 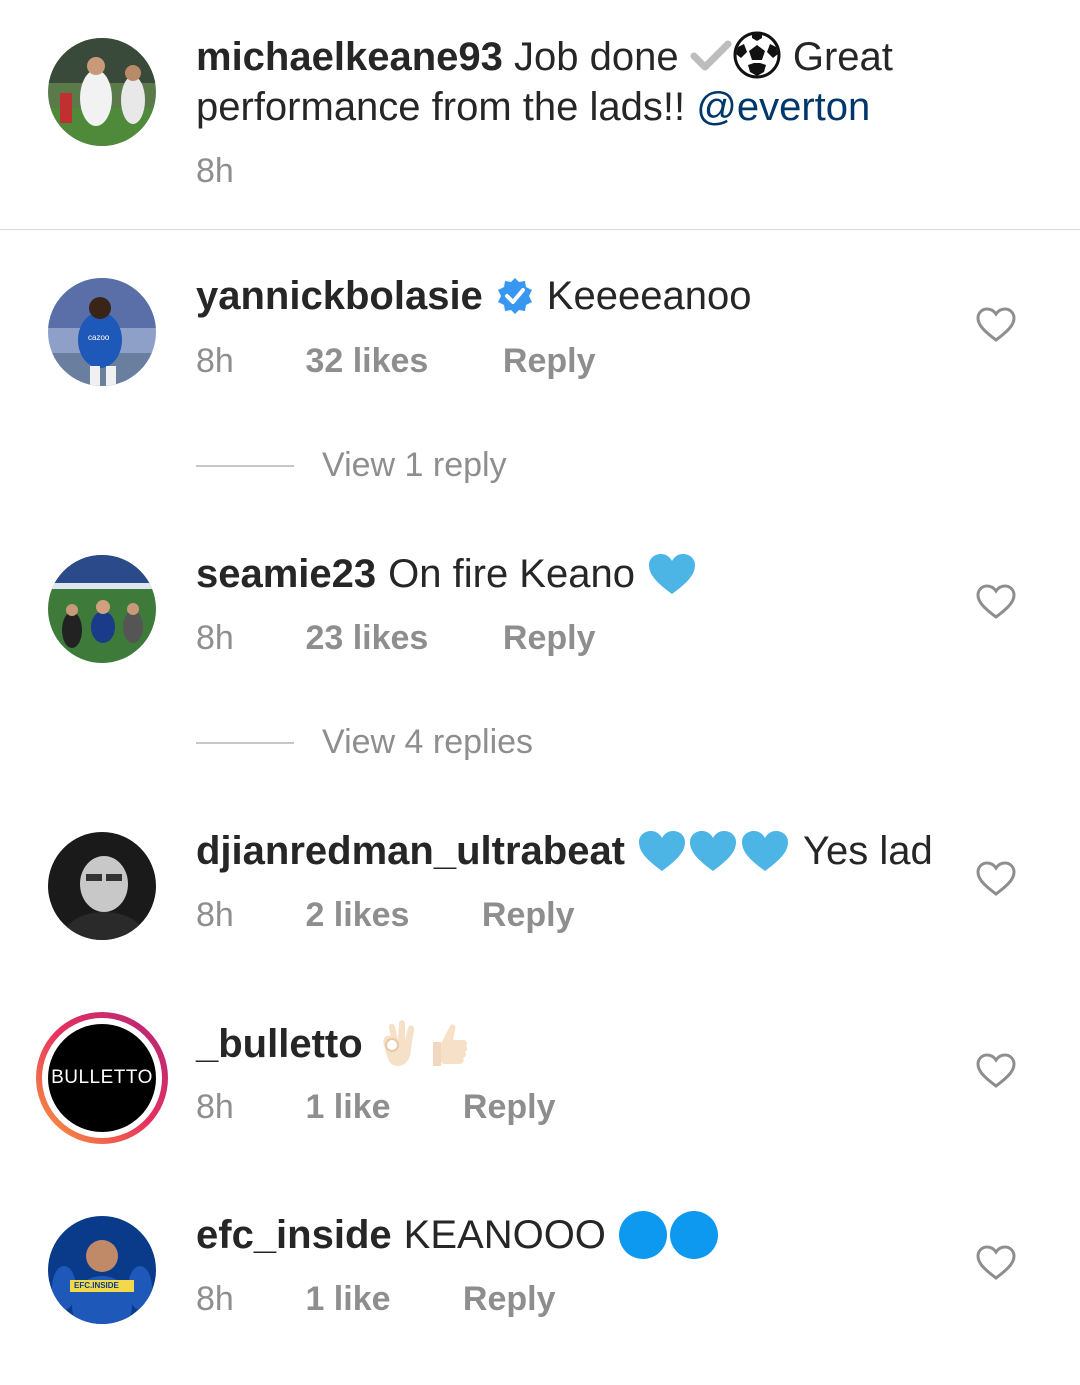 I want to click on view-replies-label: View 1 reply, so click(x=414, y=465).